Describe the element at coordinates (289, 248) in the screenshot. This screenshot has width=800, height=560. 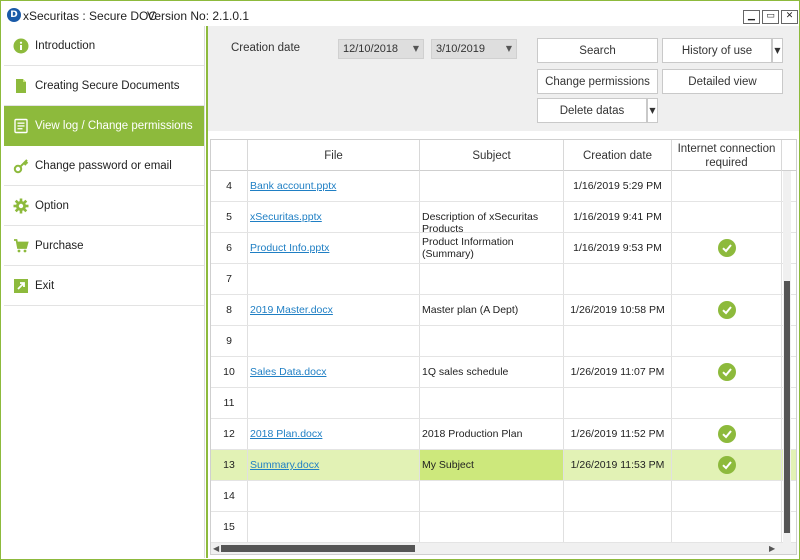
I see `file-link: Product Info.pptx` at that location.